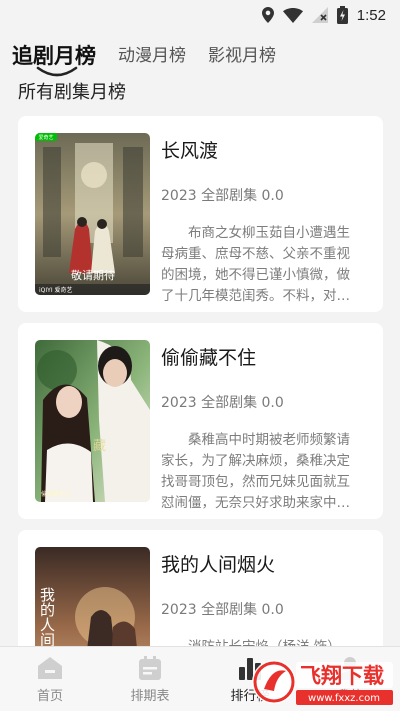  Describe the element at coordinates (99, 446) in the screenshot. I see `svg-text: 藏` at that location.